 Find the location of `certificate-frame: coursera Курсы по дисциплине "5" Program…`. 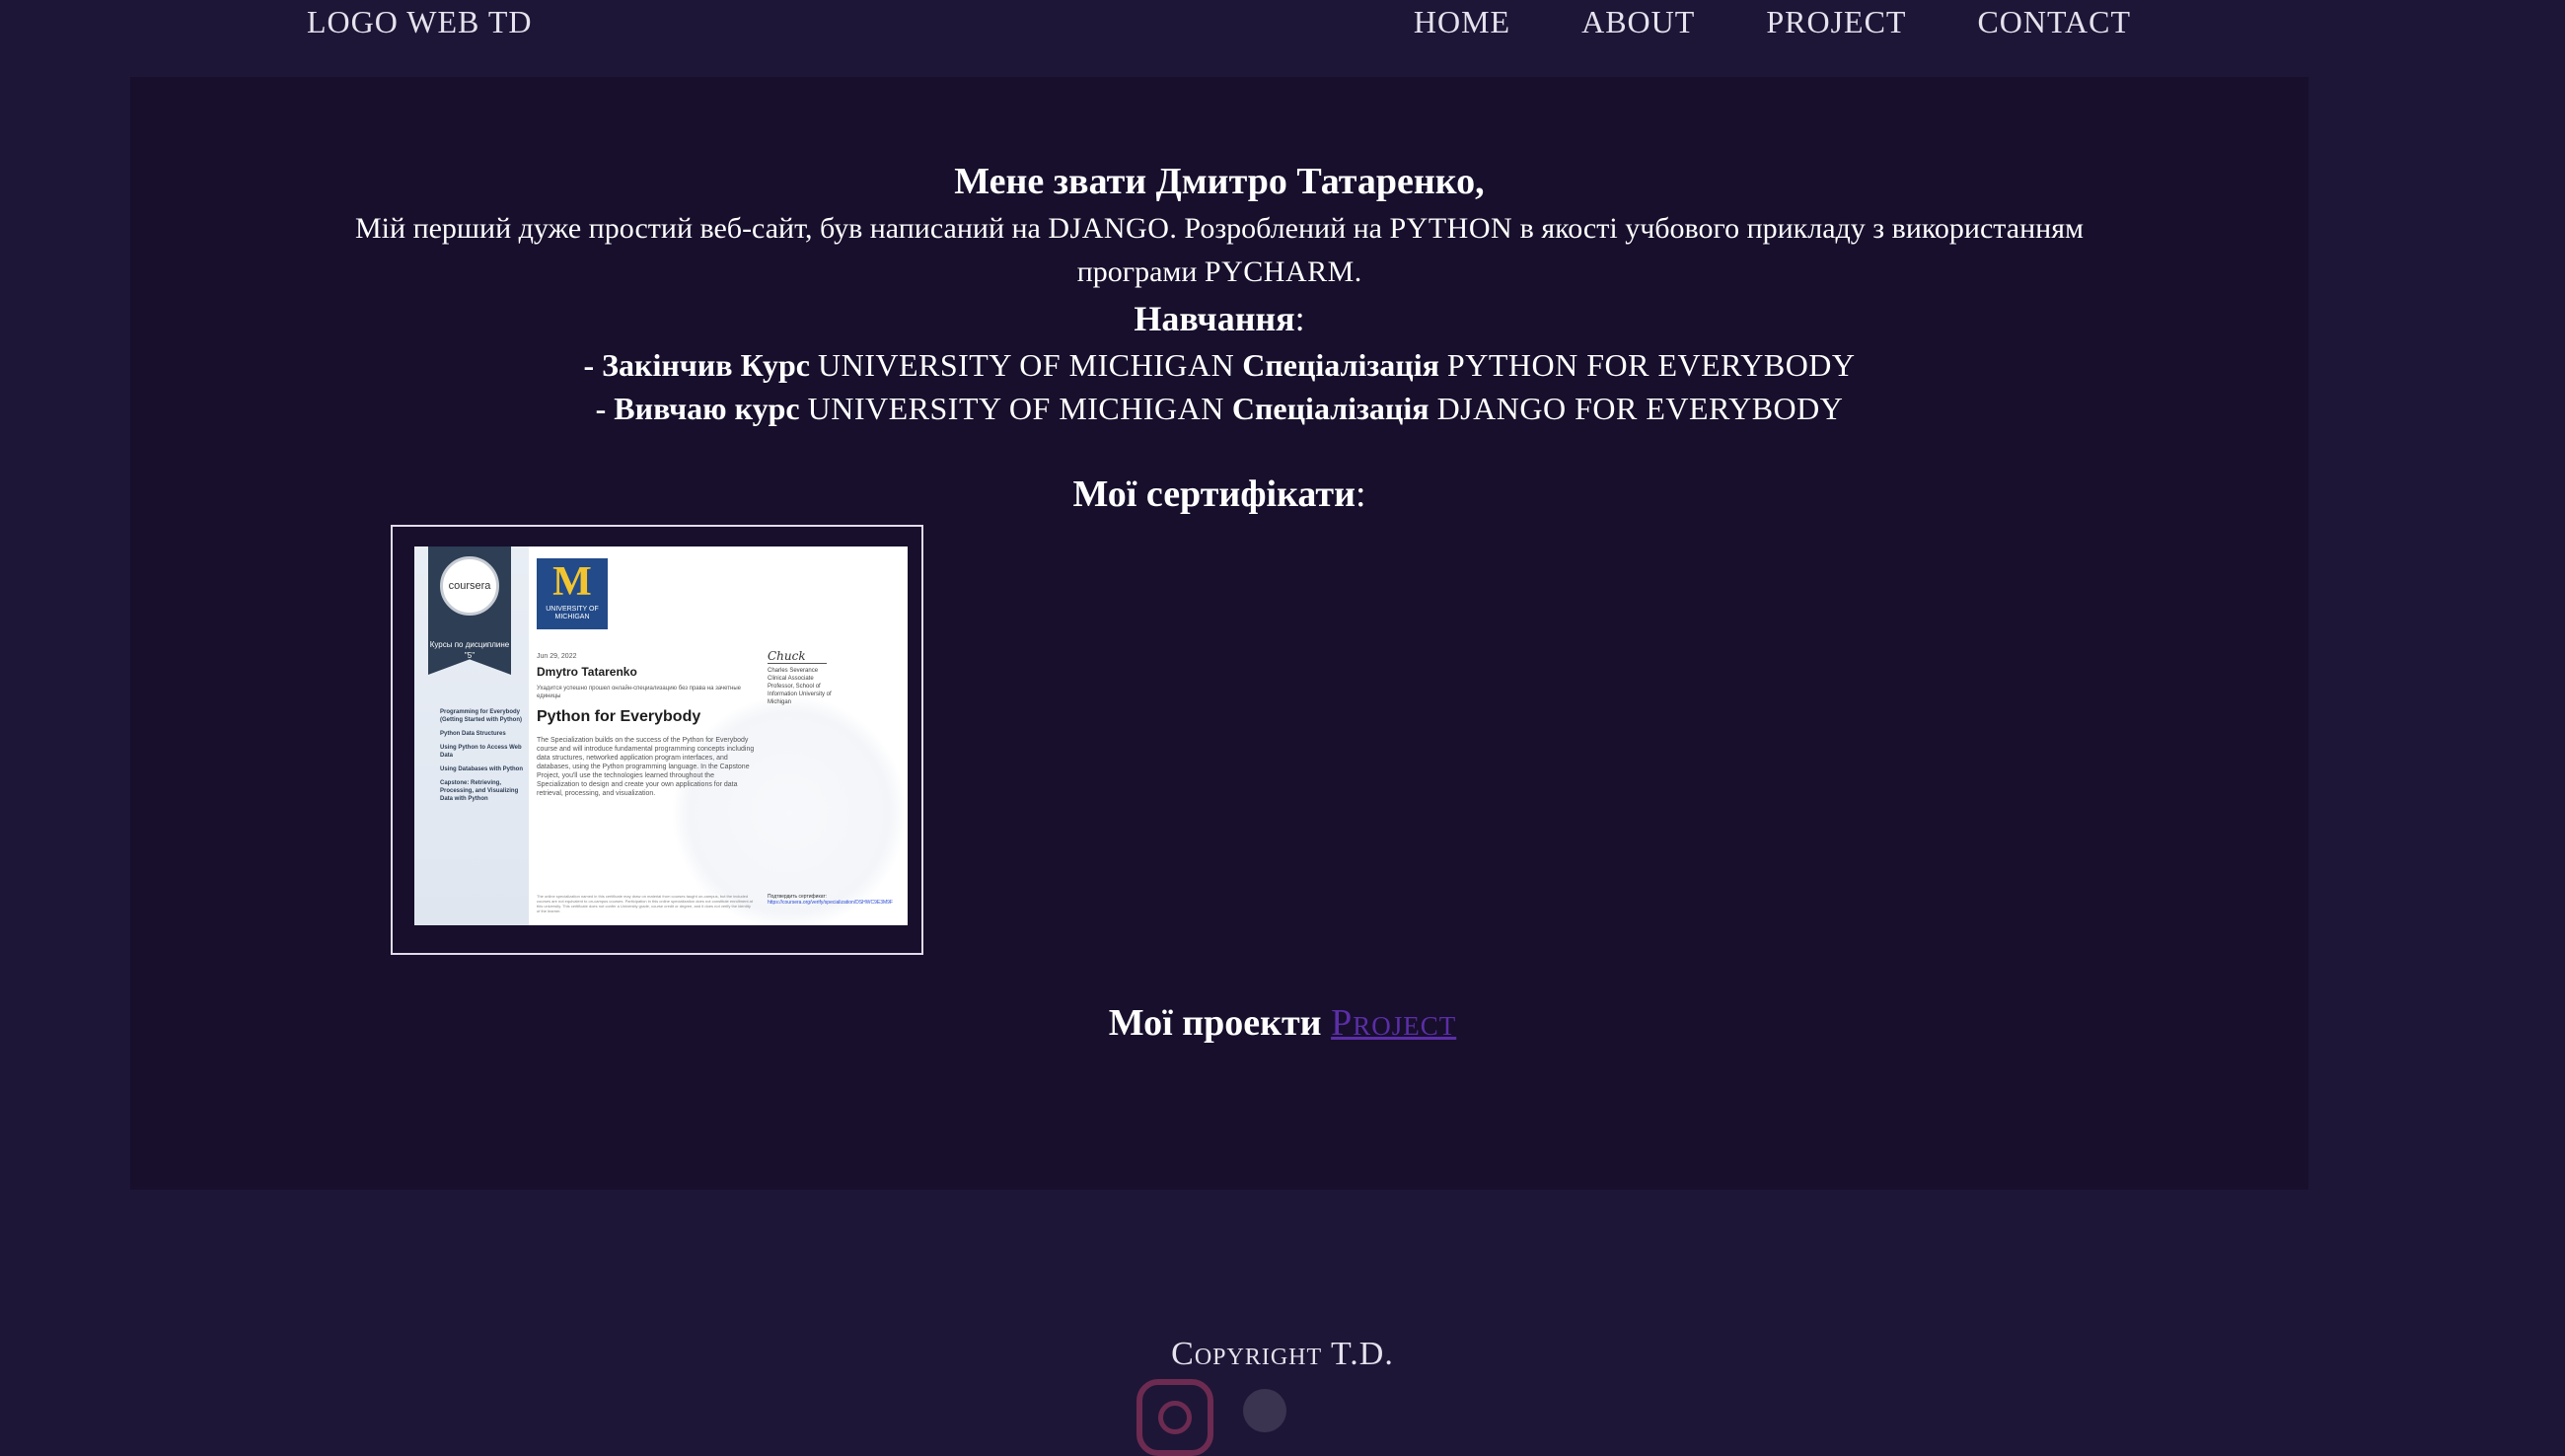

certificate-frame: coursera Курсы по дисциплине "5" Program… is located at coordinates (657, 740).